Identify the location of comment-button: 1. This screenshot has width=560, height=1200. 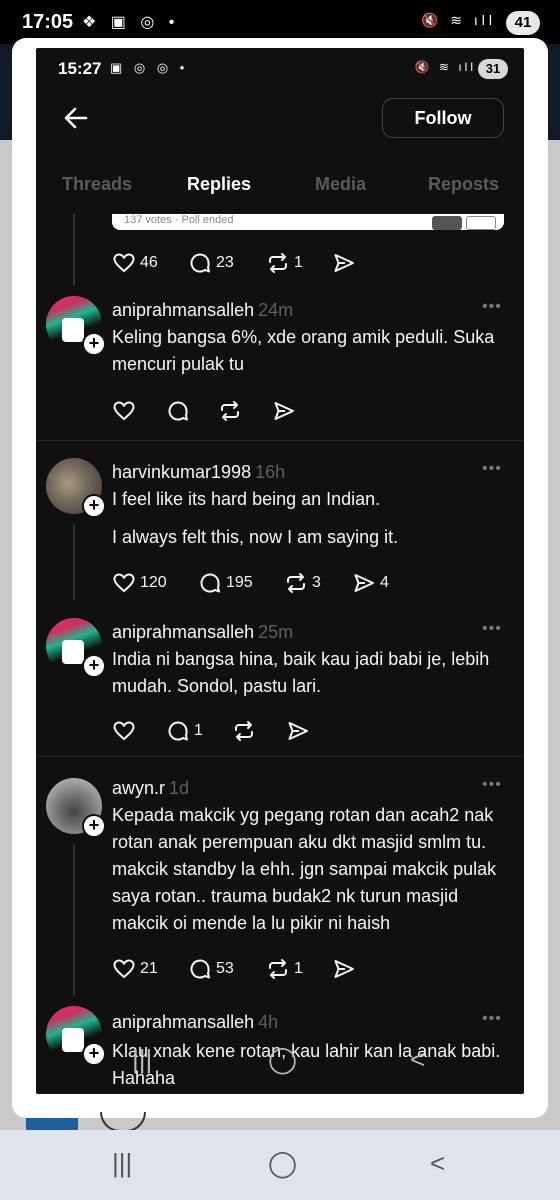
(184, 731).